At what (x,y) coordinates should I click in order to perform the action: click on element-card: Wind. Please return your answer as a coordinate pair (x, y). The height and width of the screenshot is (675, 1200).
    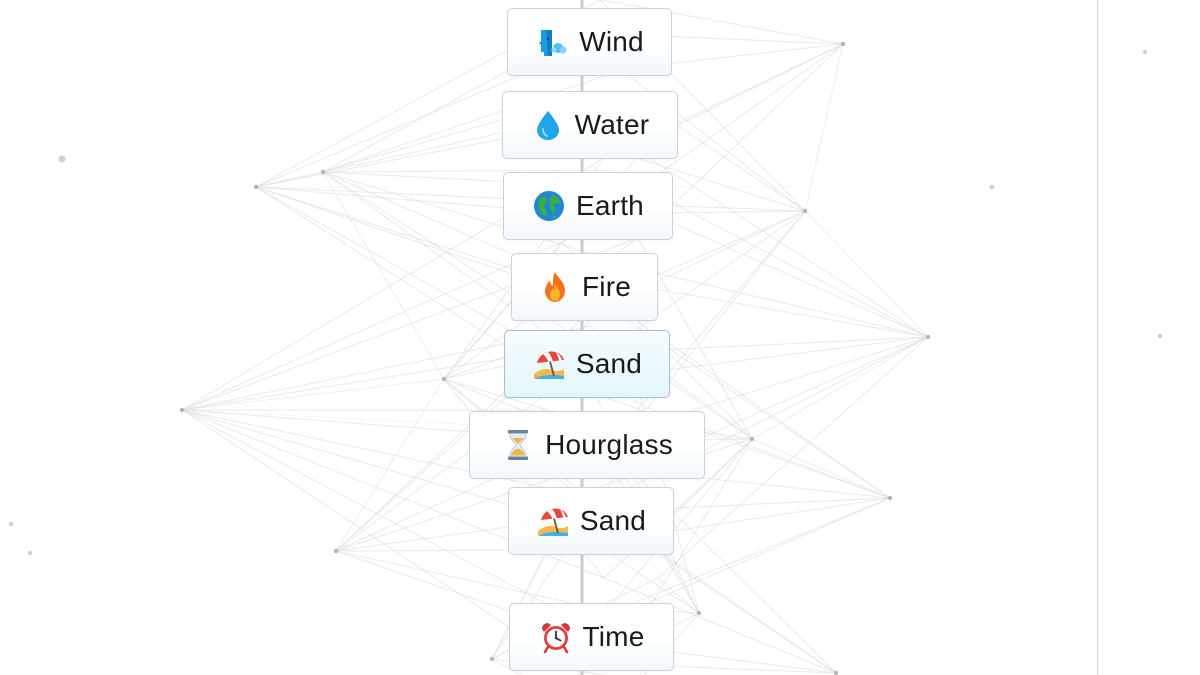
    Looking at the image, I should click on (589, 42).